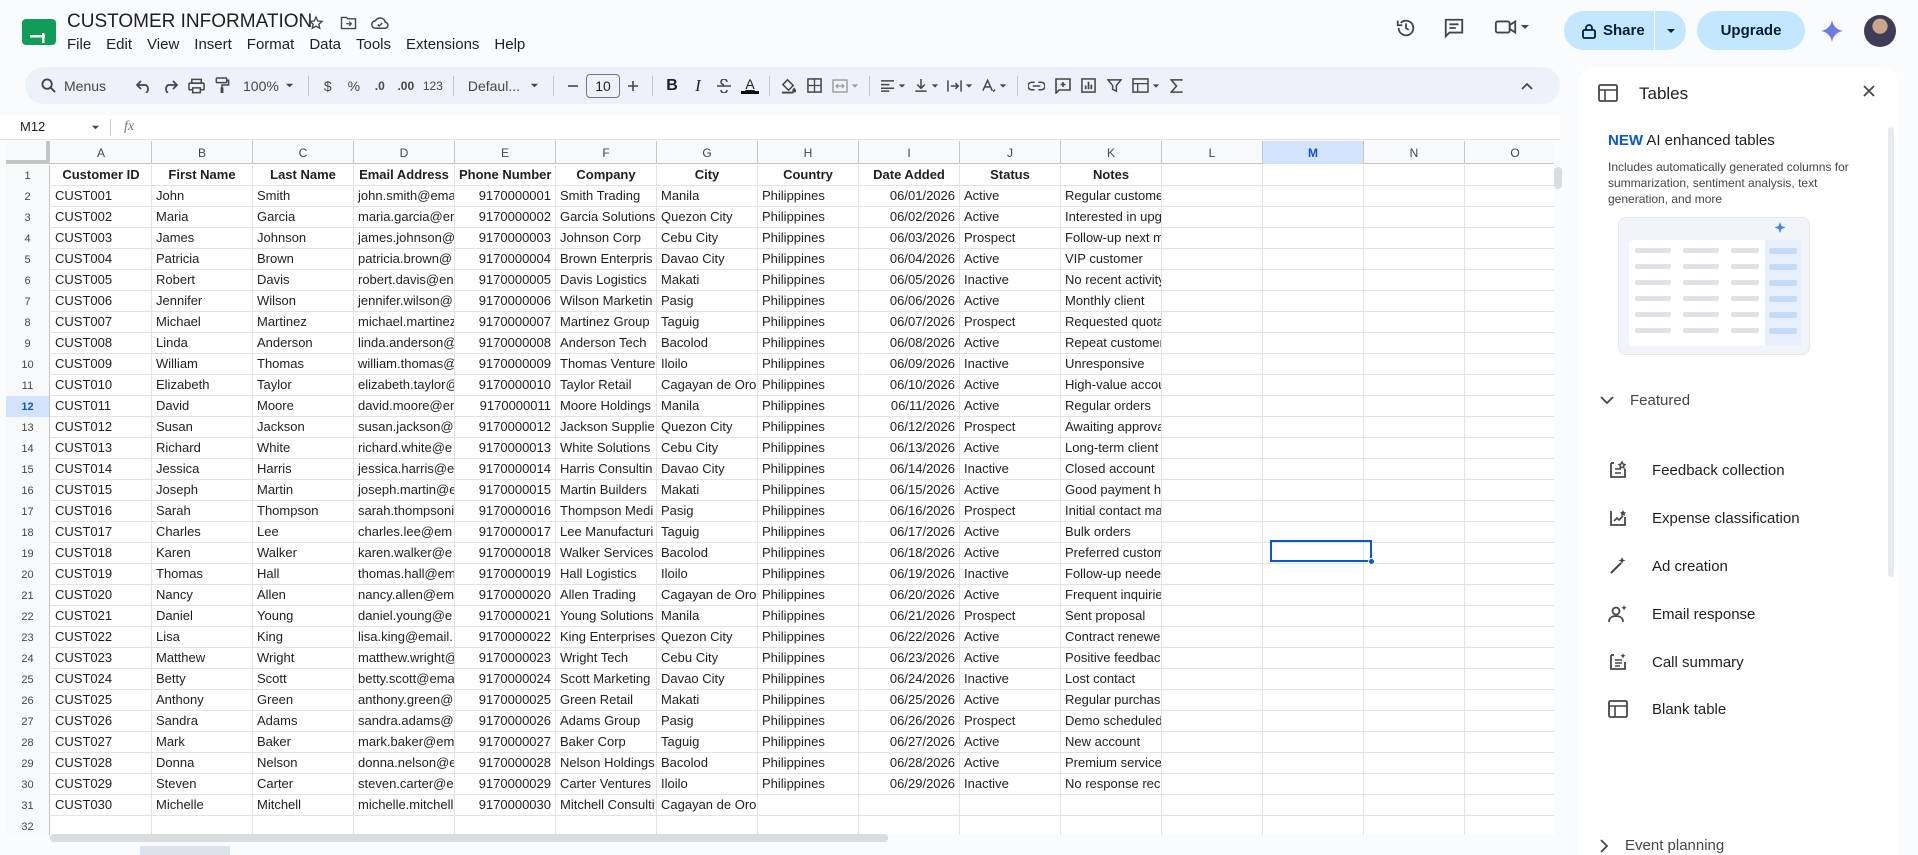 This screenshot has width=1918, height=855. I want to click on table-cell: Frequent inquiries, so click(1111, 595).